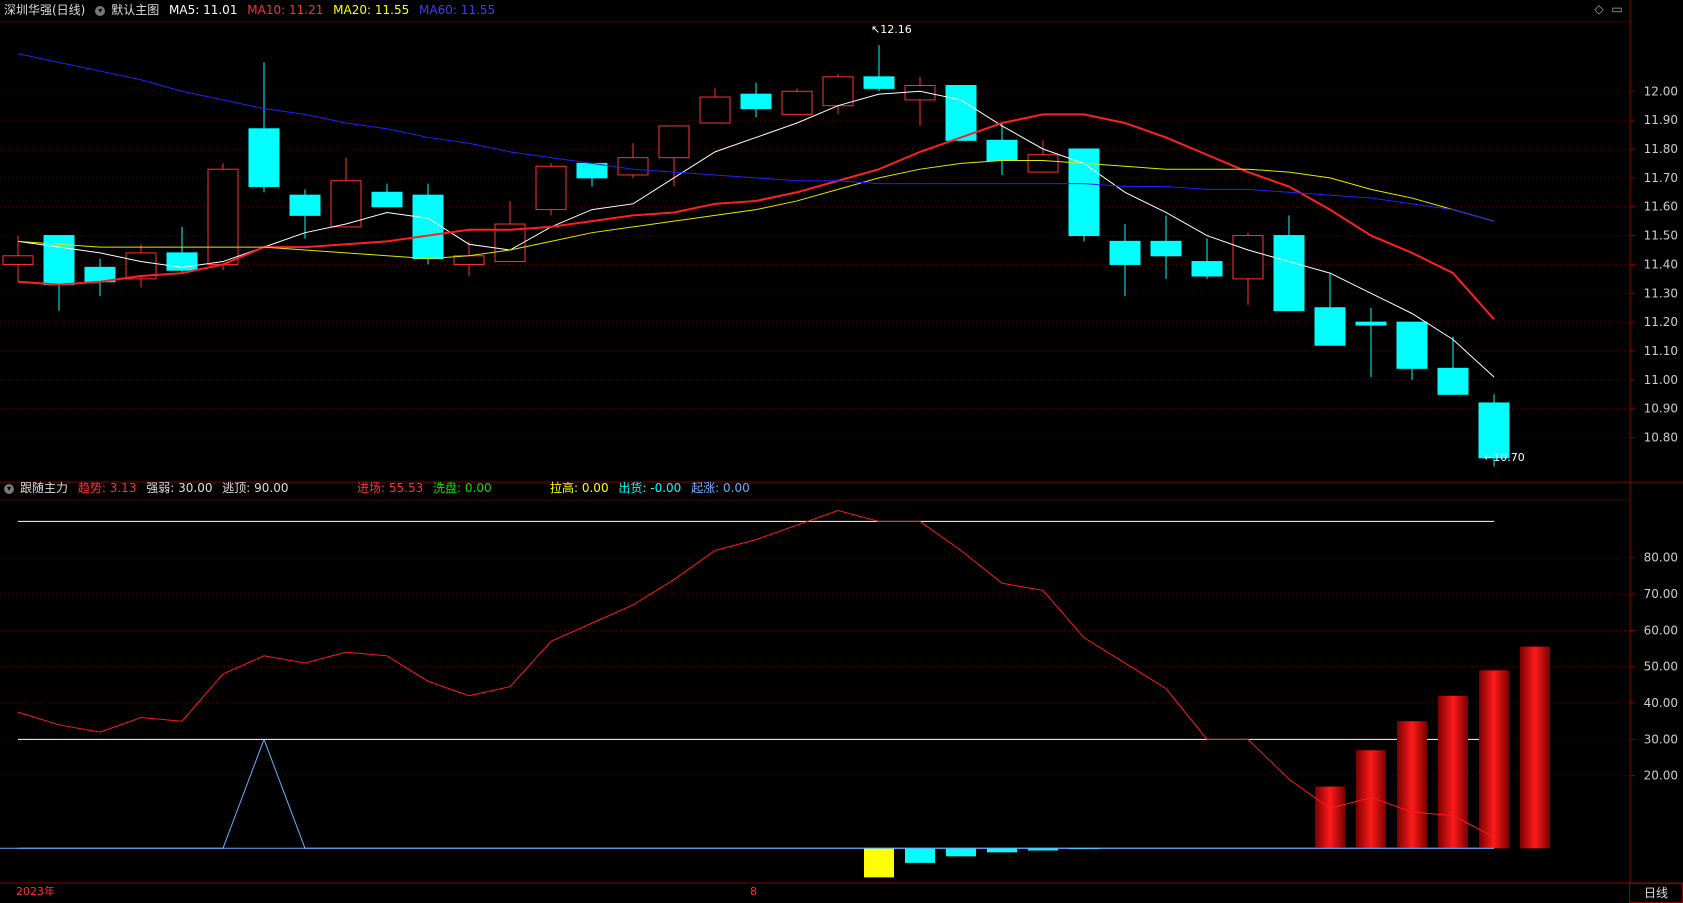 This screenshot has height=903, width=1683. I want to click on ship-label: 出货: -0.00, so click(650, 488).